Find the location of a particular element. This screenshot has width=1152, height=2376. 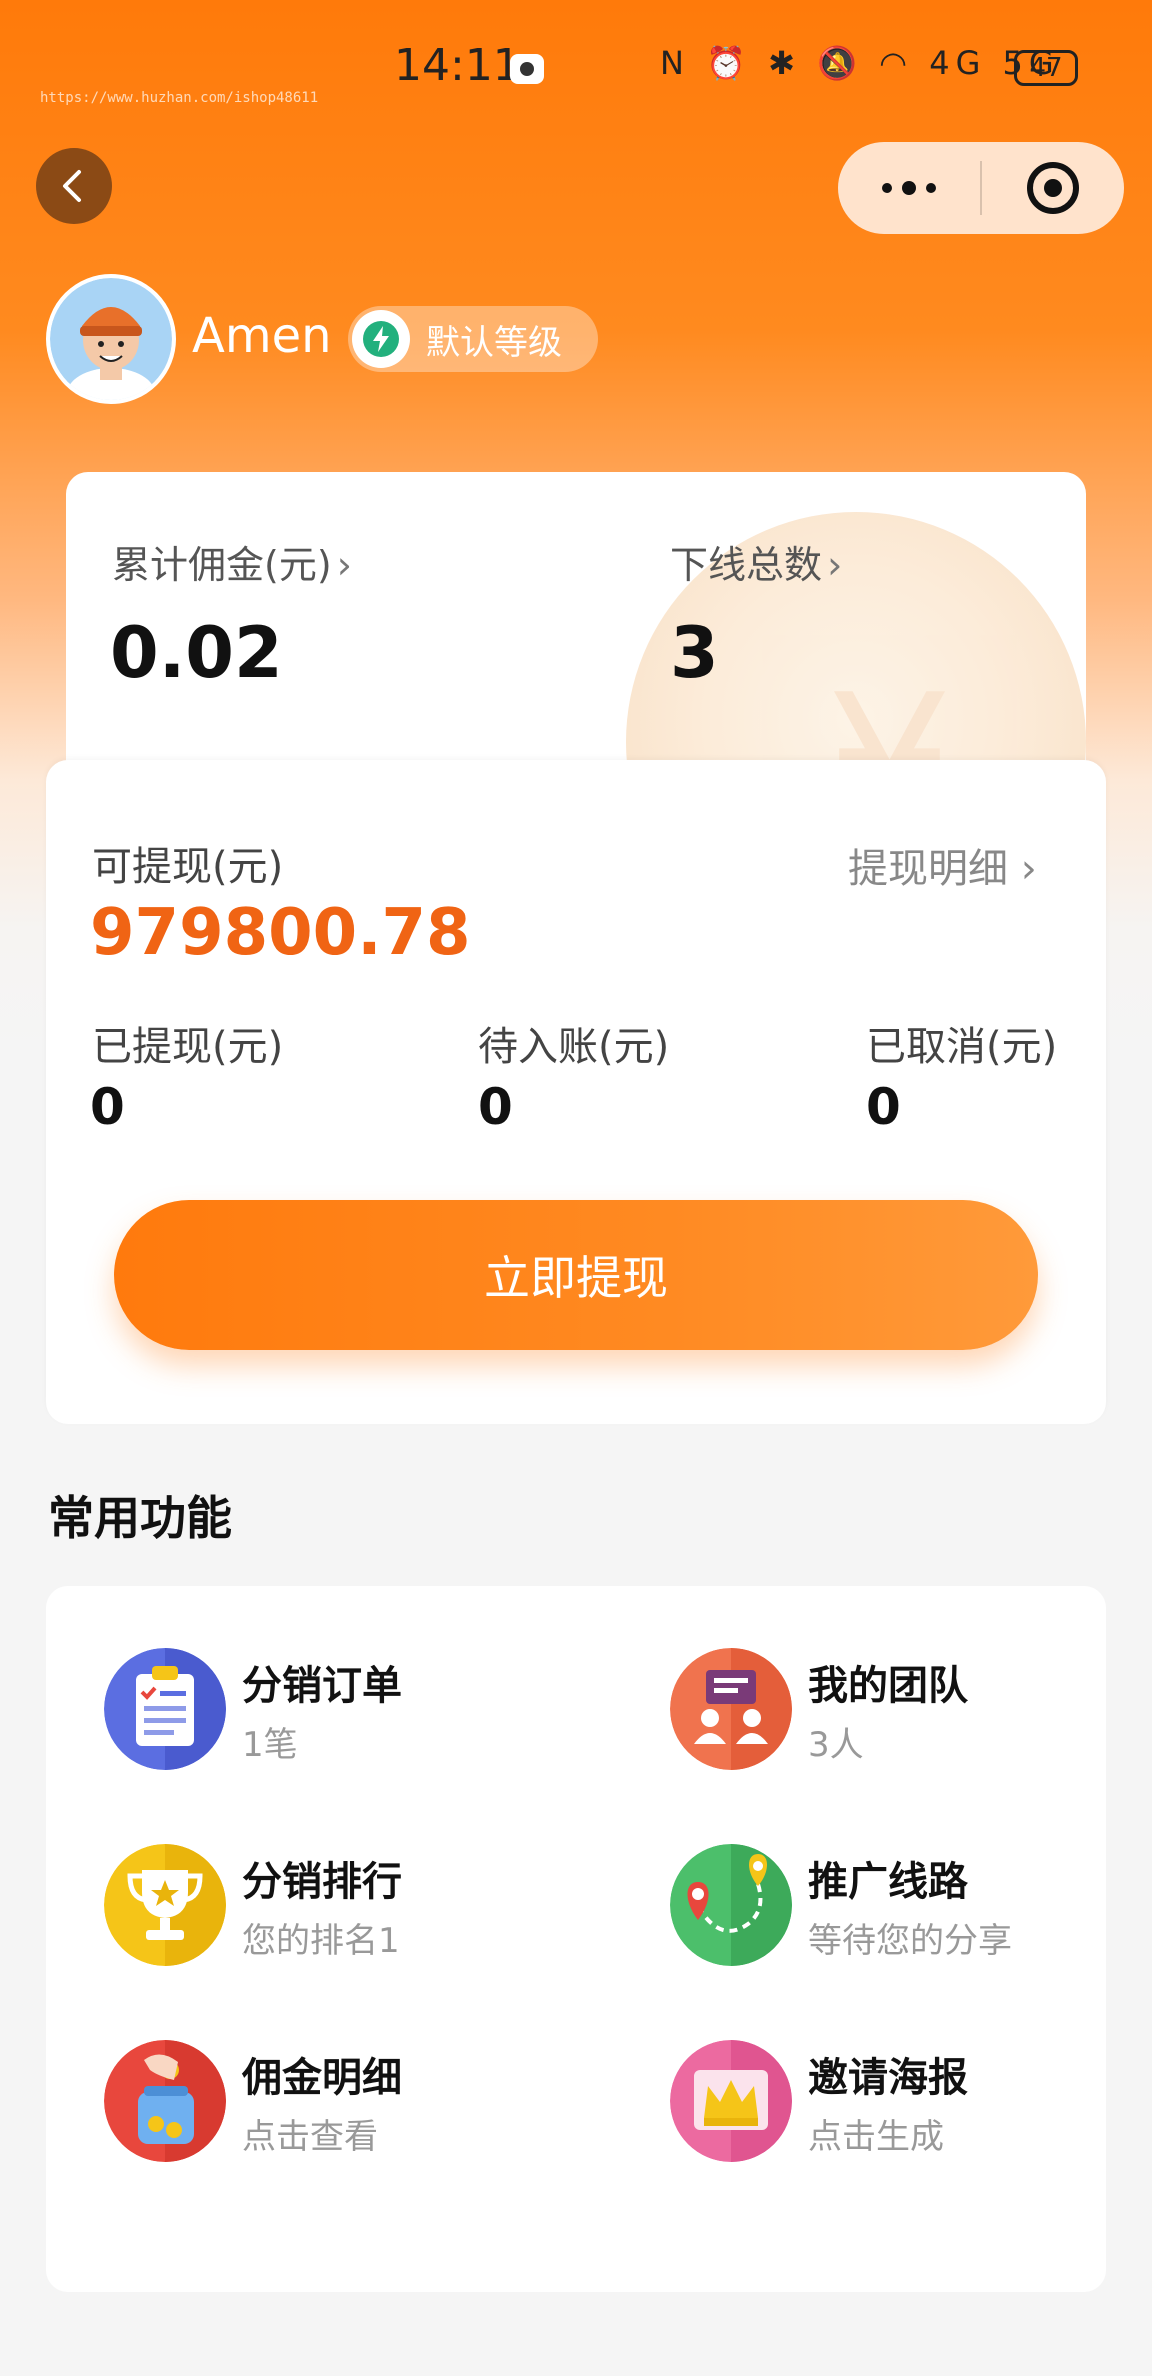

summary-card: ¥ 累计佣金(元) › 0.02 下线总数 › 3 is located at coordinates (576, 637).